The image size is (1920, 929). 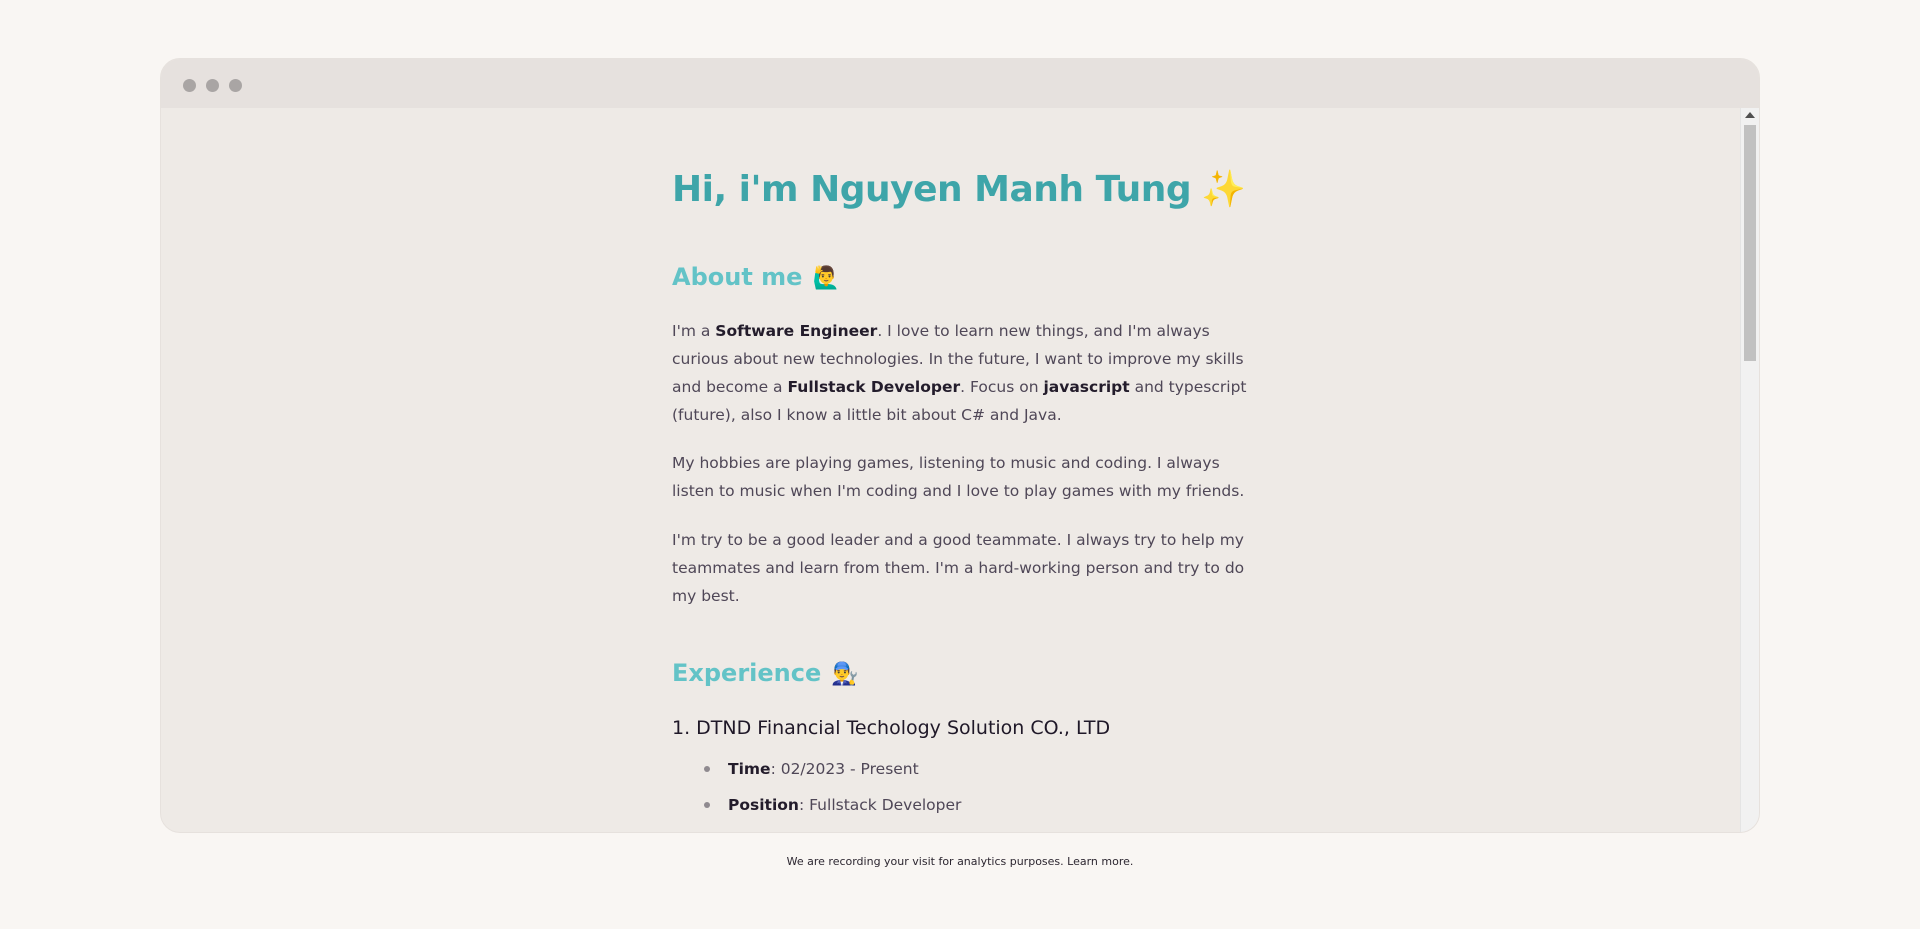 I want to click on experience-heading-text: Experience, so click(x=747, y=673).